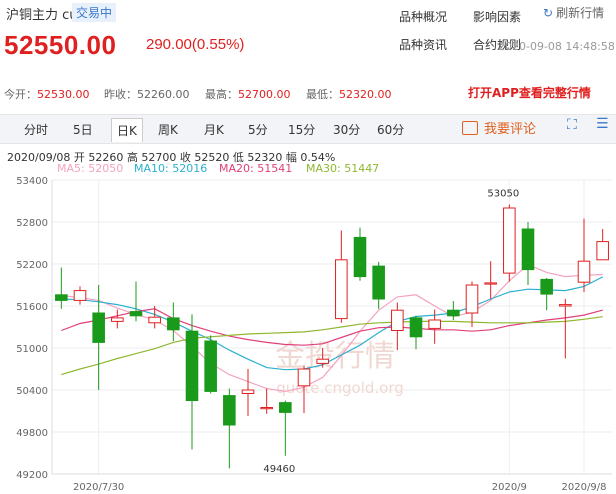  I want to click on x-tick-label: 2020/9, so click(509, 487).